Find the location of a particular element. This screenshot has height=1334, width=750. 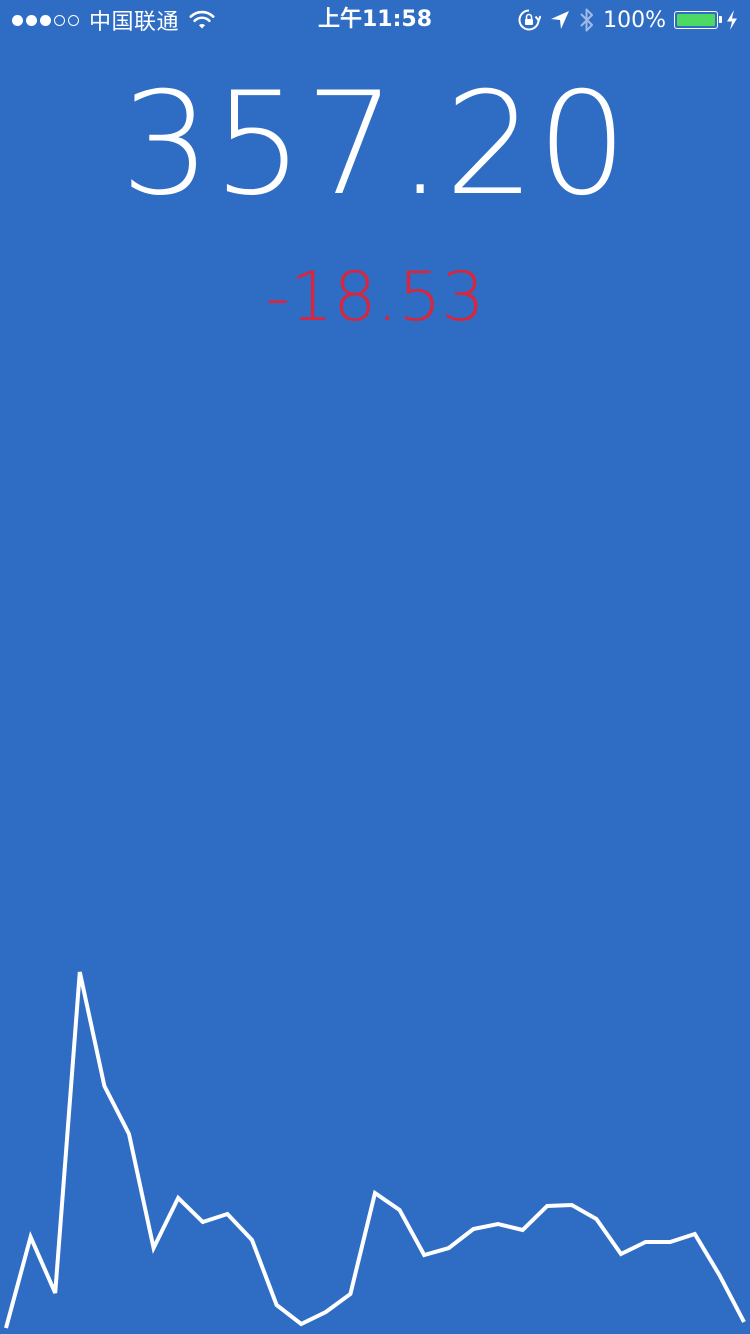

status-right: 100% is located at coordinates (627, 20).